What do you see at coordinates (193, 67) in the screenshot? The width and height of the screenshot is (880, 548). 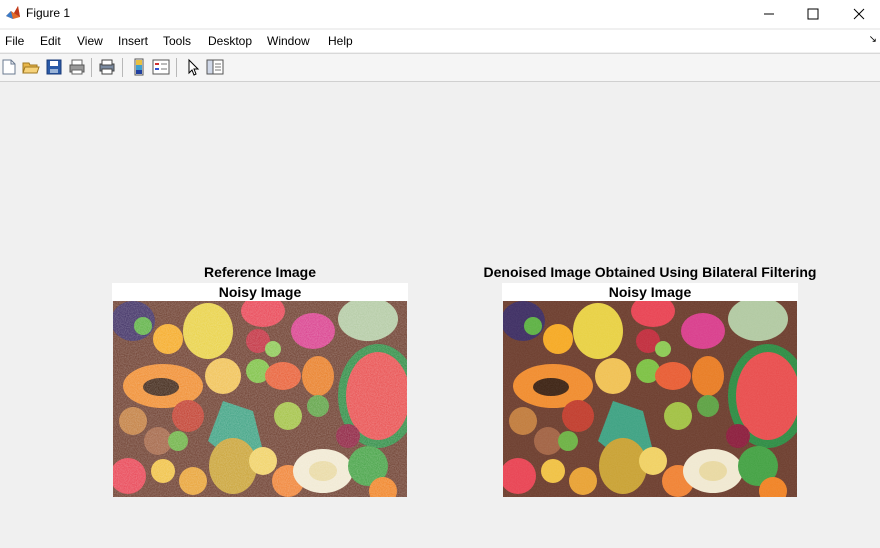 I see `select-pointer-icon` at bounding box center [193, 67].